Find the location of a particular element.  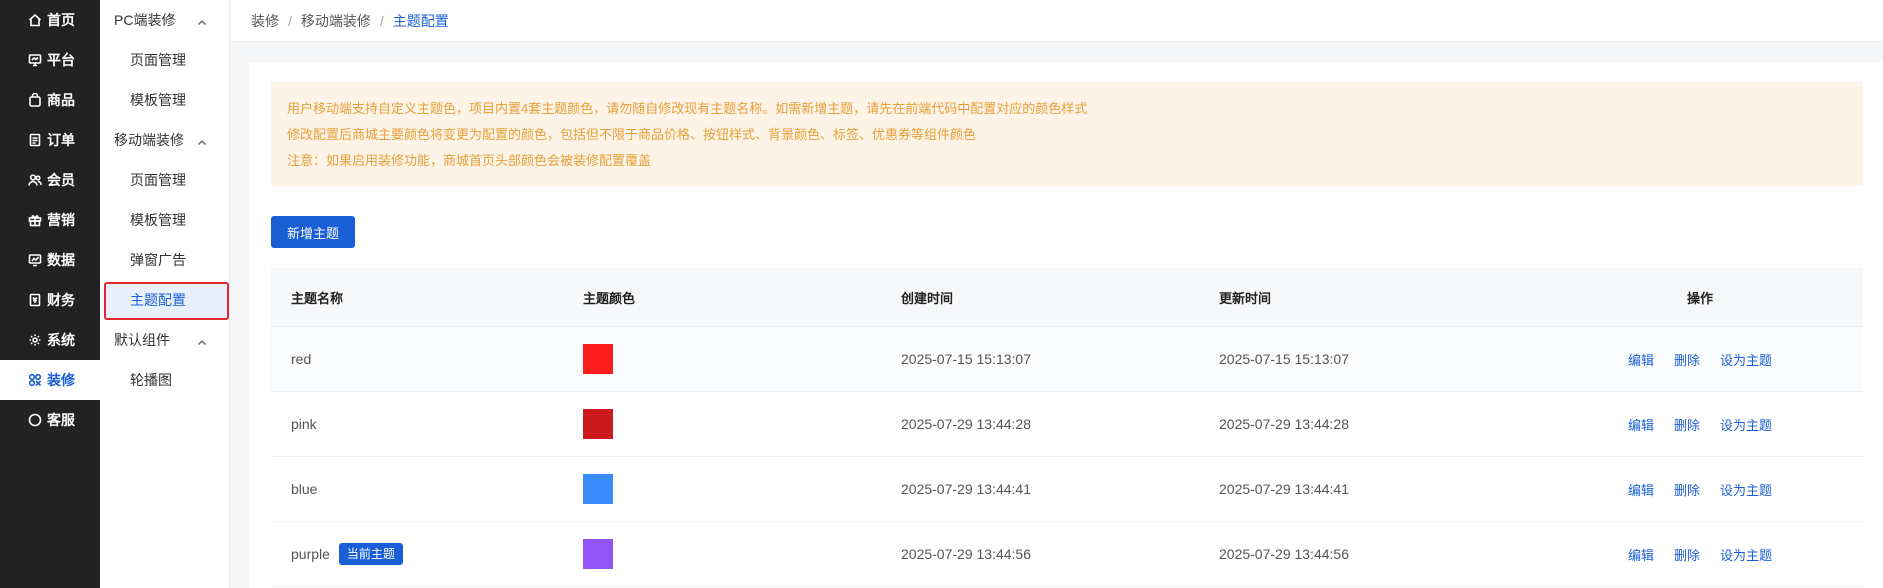

home-icon is located at coordinates (35, 20).